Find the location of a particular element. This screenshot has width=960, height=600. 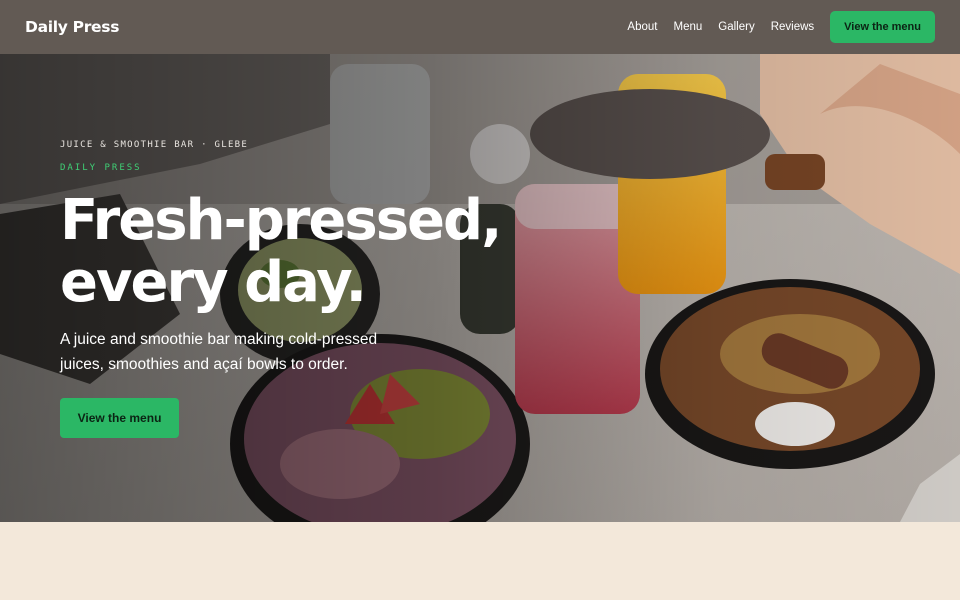

nav-gallery: Gallery is located at coordinates (736, 27).